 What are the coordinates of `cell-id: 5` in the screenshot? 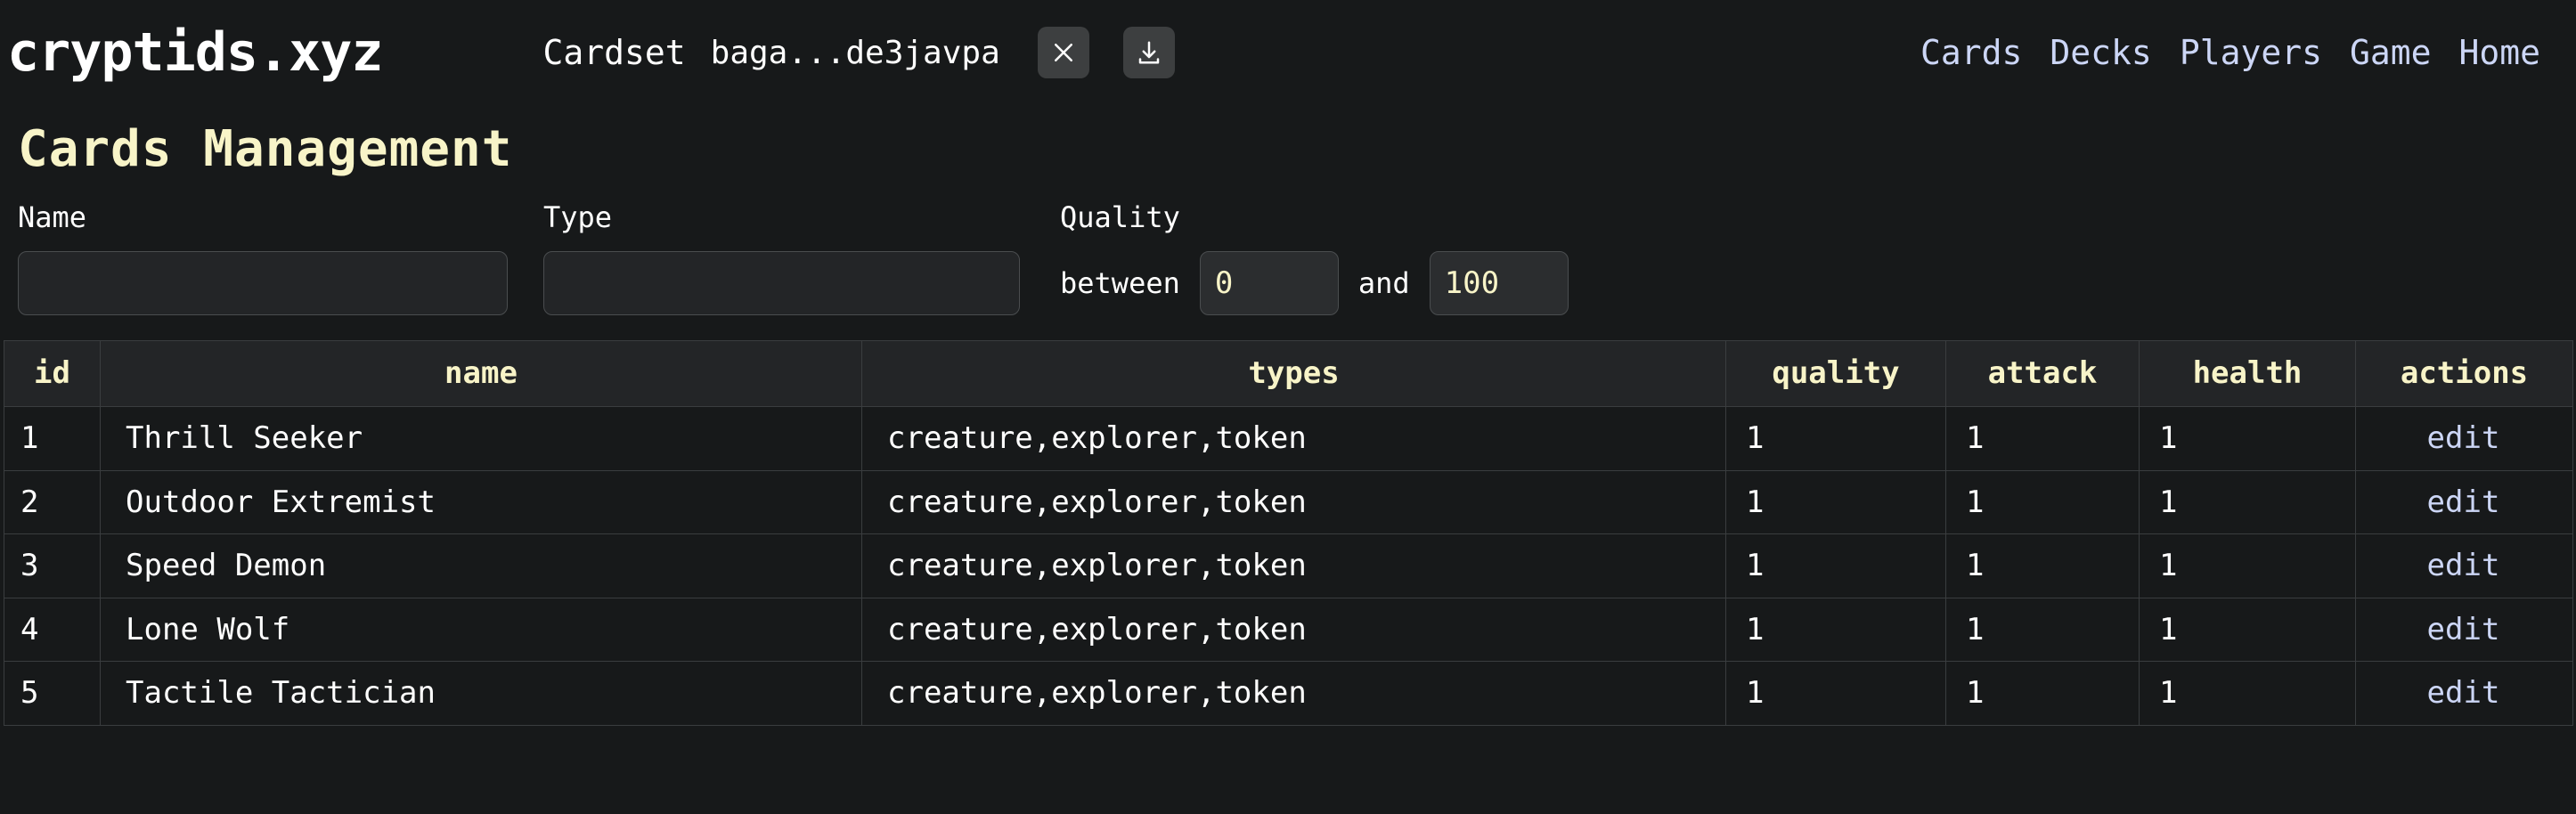 It's located at (53, 693).